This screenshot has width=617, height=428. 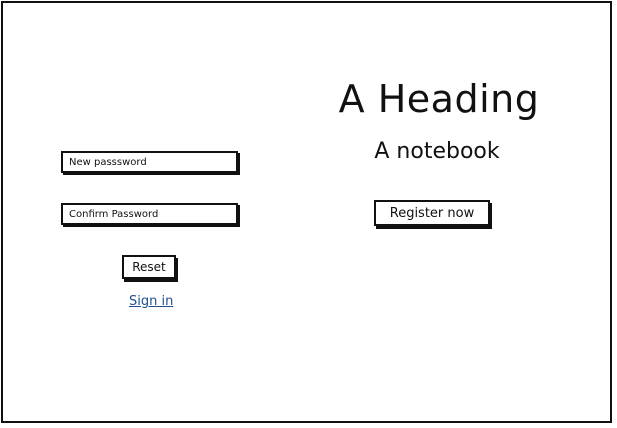 What do you see at coordinates (432, 213) in the screenshot?
I see `register-now-button: Register now` at bounding box center [432, 213].